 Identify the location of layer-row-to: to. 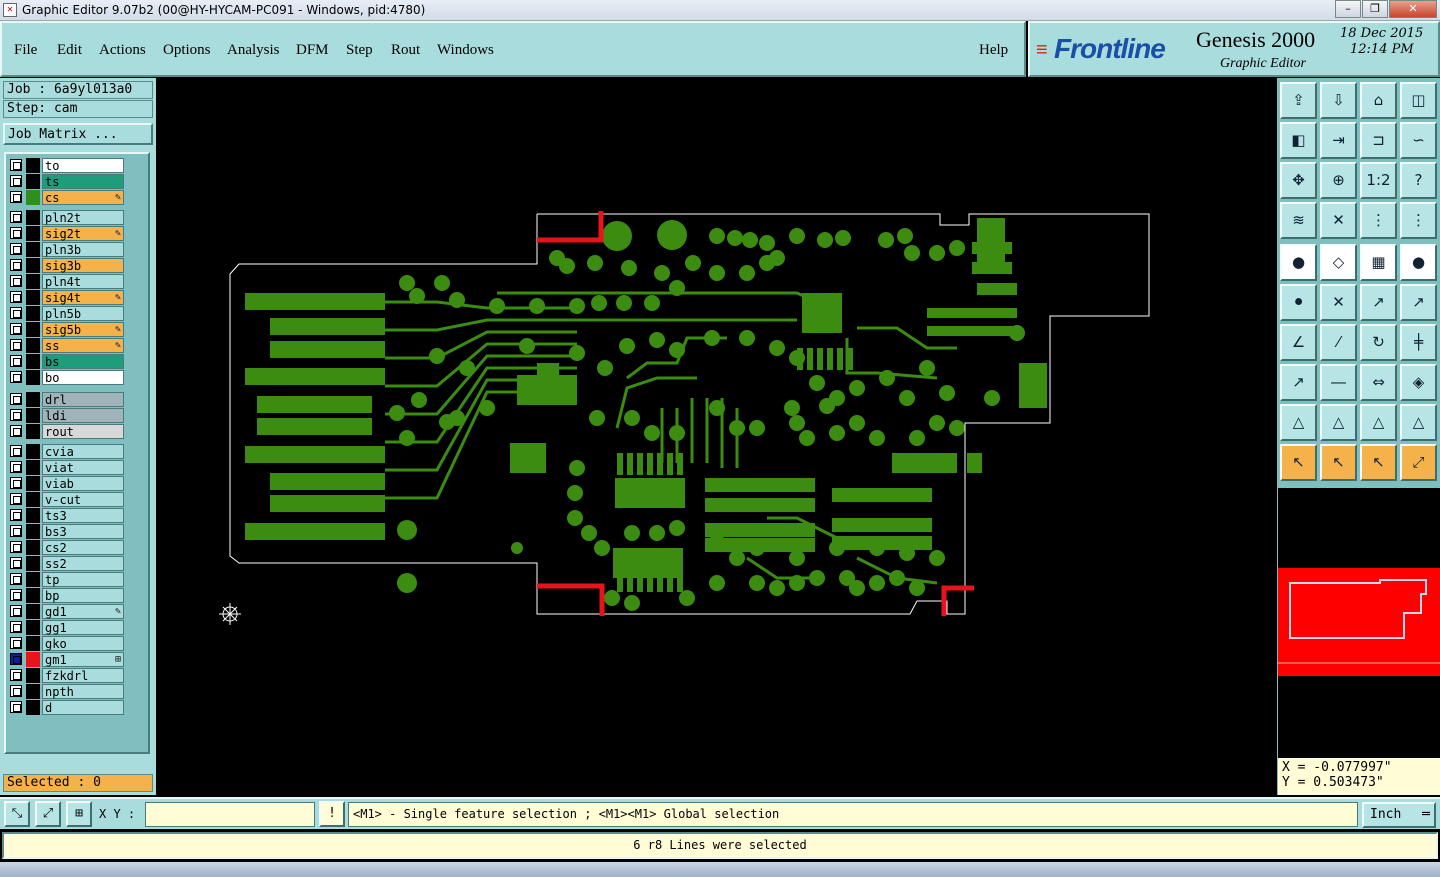
(67, 165).